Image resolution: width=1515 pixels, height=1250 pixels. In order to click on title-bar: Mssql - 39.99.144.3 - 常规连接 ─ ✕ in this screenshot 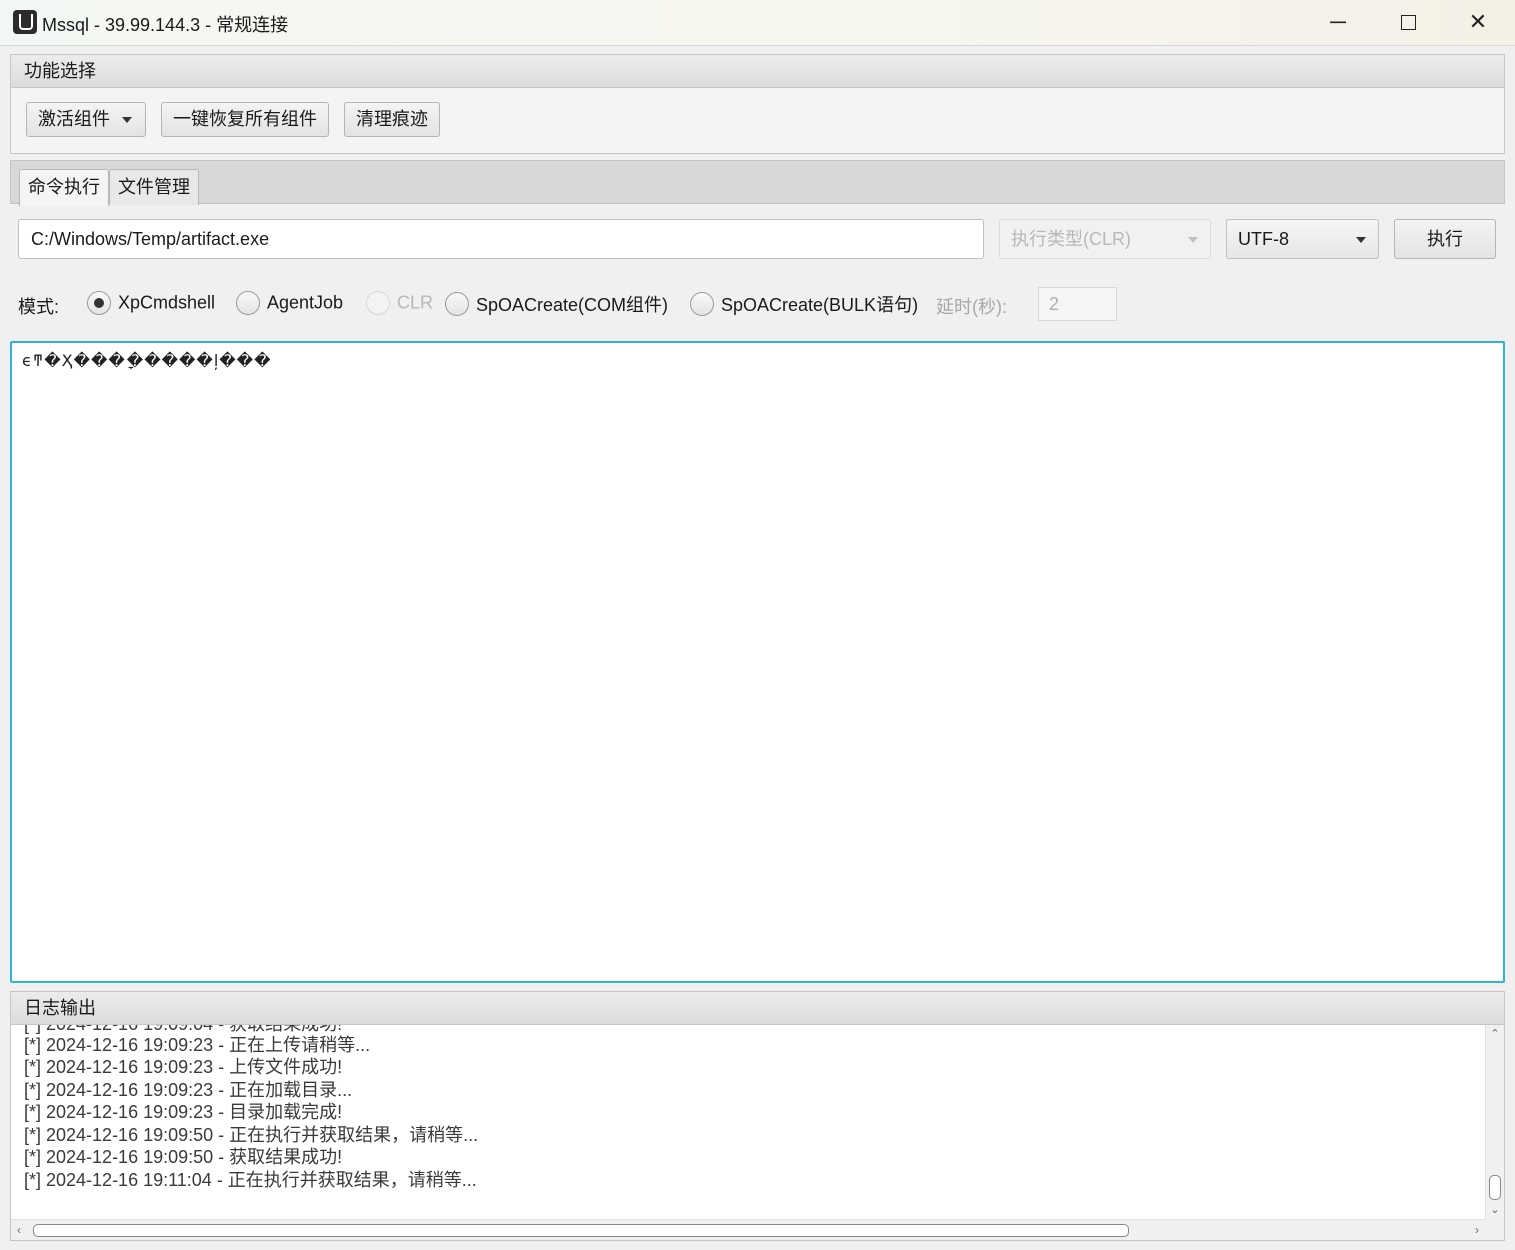, I will do `click(757, 23)`.